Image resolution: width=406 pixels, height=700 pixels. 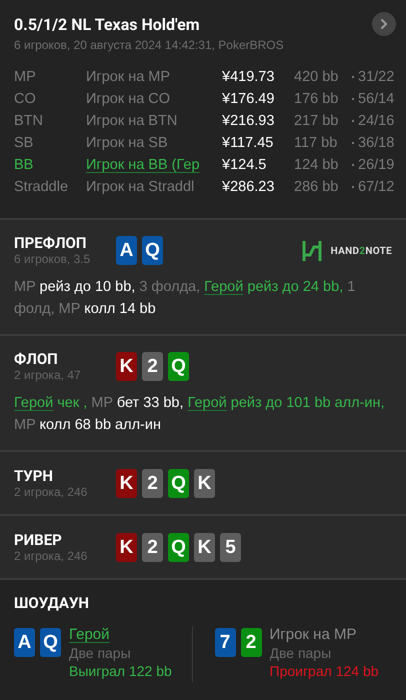 I want to click on street-title: ПРЕФЛОП, so click(x=51, y=243).